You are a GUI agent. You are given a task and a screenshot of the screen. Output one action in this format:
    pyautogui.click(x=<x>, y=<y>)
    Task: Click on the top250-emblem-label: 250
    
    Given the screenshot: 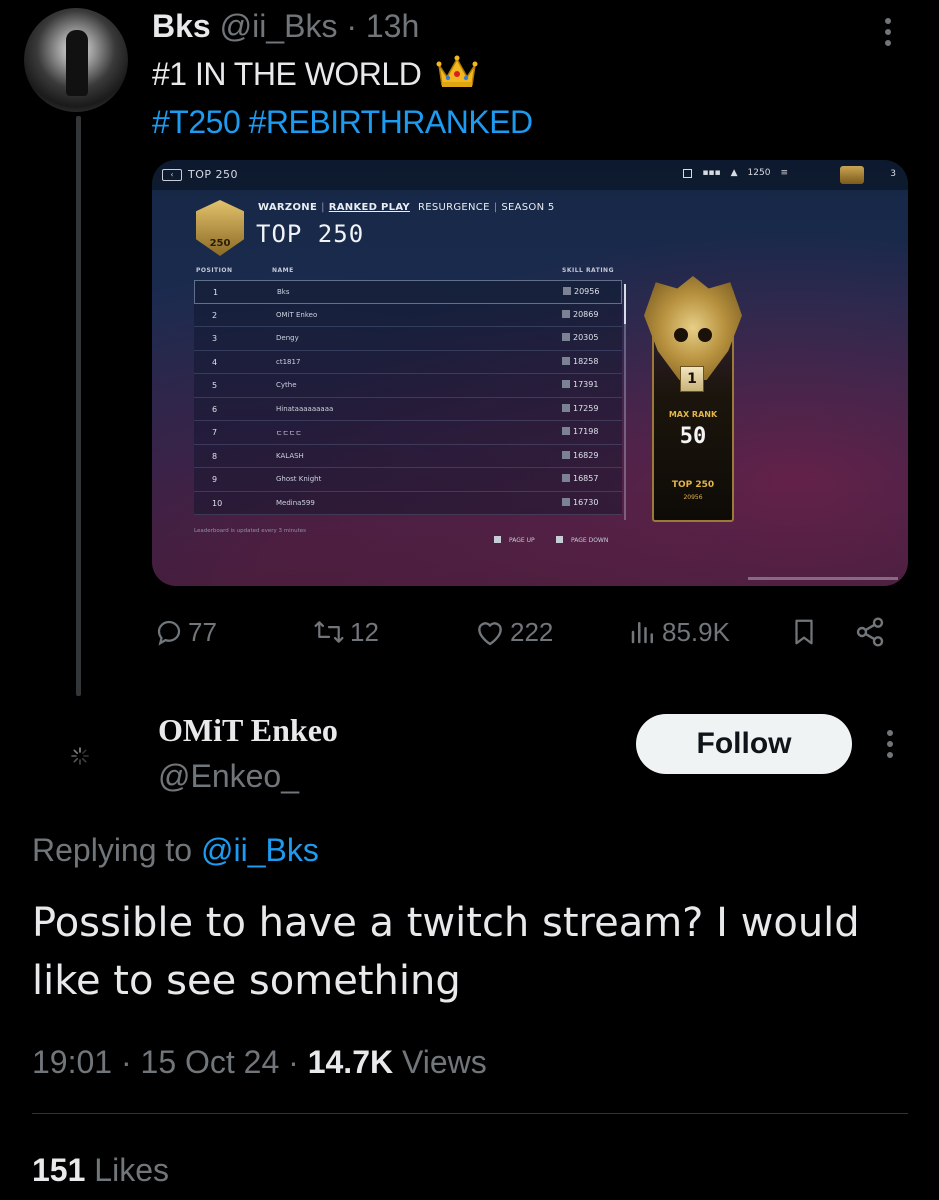 What is the action you would take?
    pyautogui.click(x=220, y=243)
    